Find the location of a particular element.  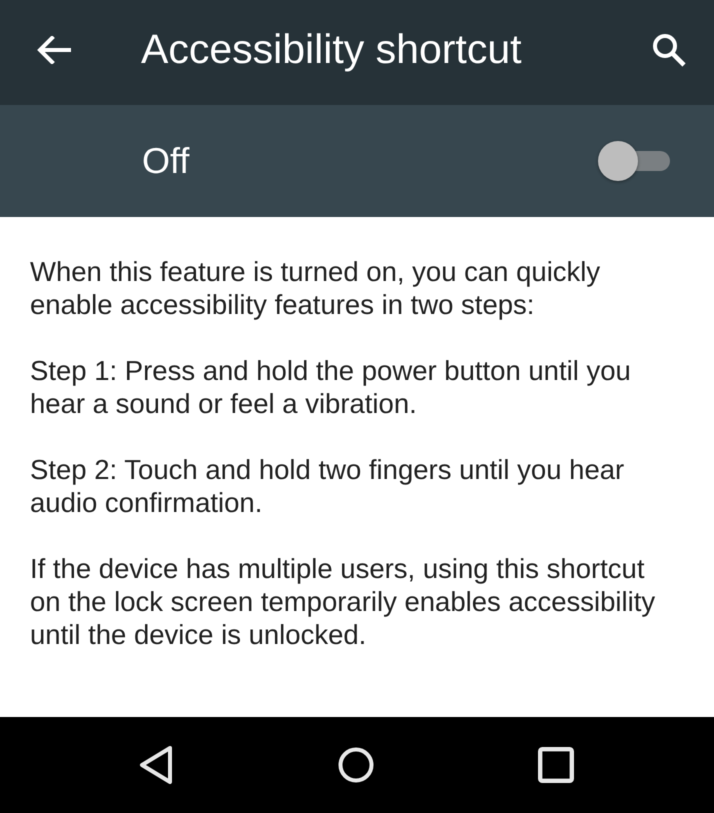

description-paragraph: Step 1: Press and hold the power button until you hear a sound or feel a vibration. is located at coordinates (331, 387).